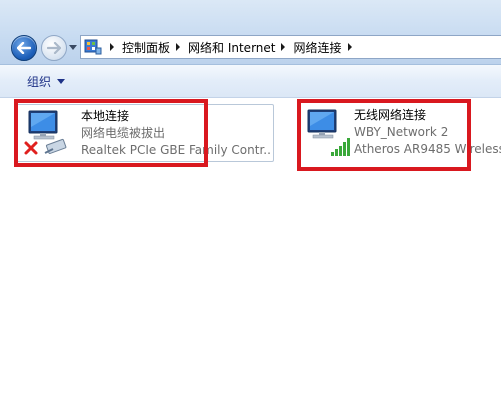 This screenshot has height=400, width=501. What do you see at coordinates (427, 149) in the screenshot?
I see `connection-device: Atheros AR9485 Wireless` at bounding box center [427, 149].